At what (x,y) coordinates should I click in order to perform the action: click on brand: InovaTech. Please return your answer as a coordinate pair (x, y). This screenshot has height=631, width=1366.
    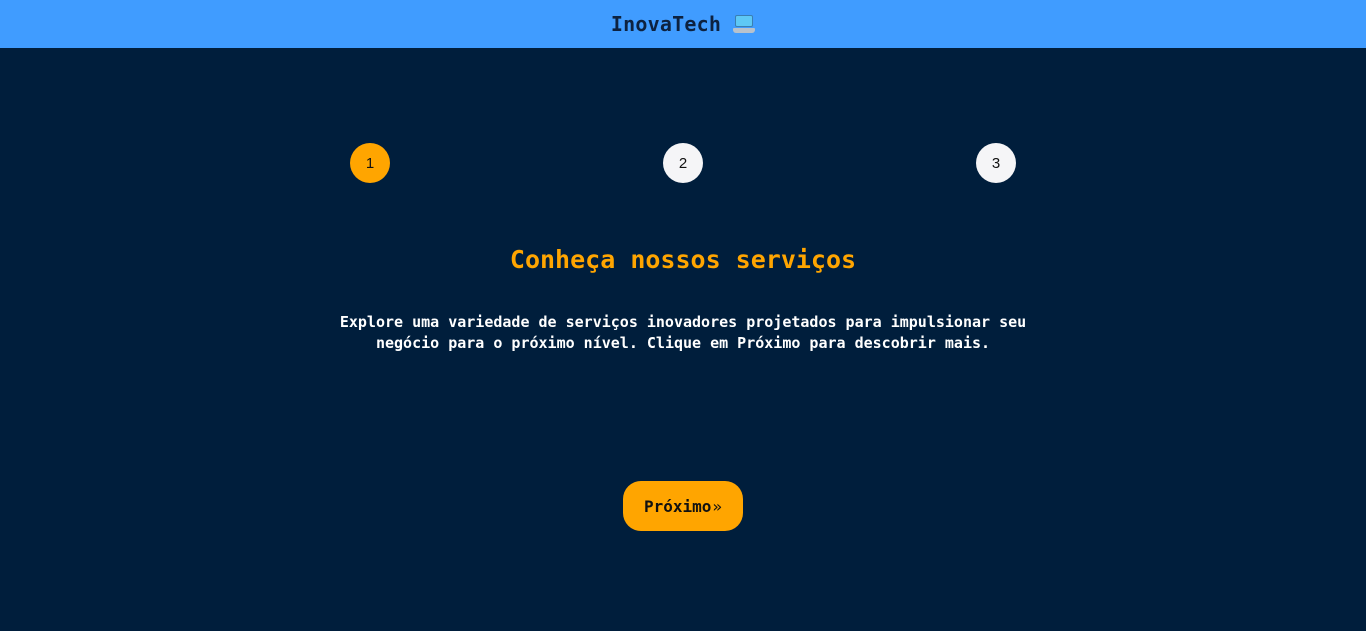
    Looking at the image, I should click on (683, 24).